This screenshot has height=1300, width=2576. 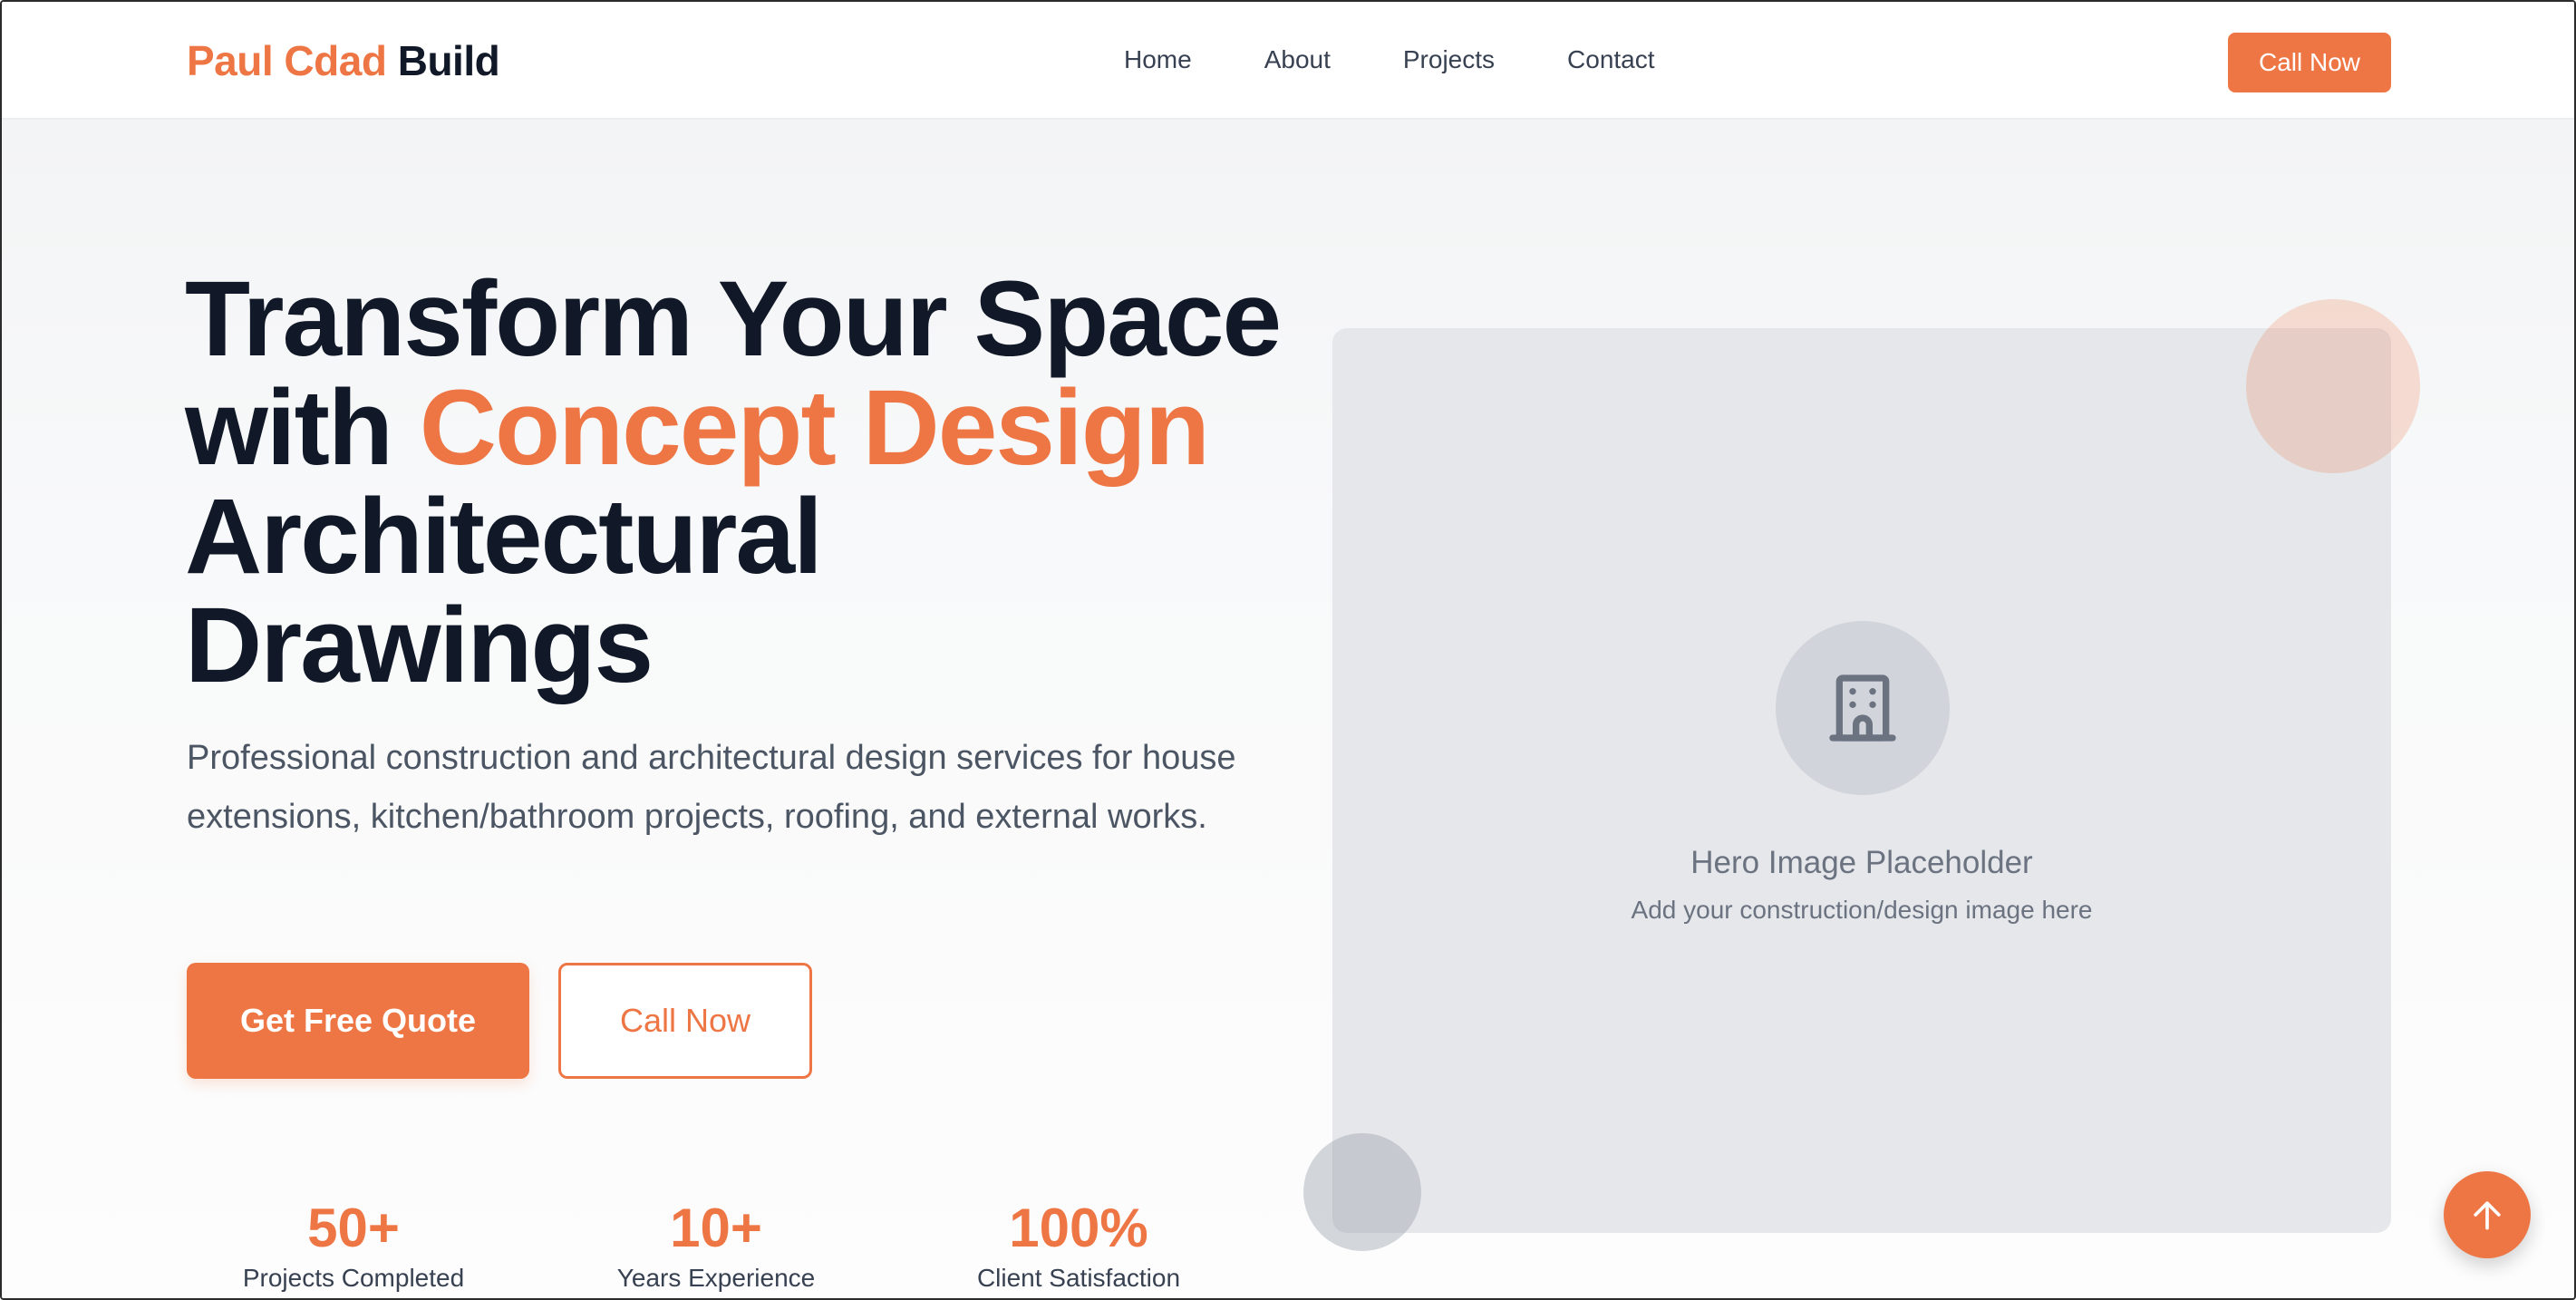 I want to click on nav-link-about: About, so click(x=1297, y=60).